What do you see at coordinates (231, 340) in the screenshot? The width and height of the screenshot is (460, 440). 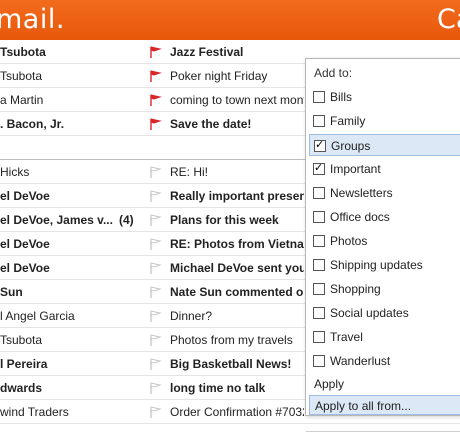 I see `message-subject: Photos from my travels` at bounding box center [231, 340].